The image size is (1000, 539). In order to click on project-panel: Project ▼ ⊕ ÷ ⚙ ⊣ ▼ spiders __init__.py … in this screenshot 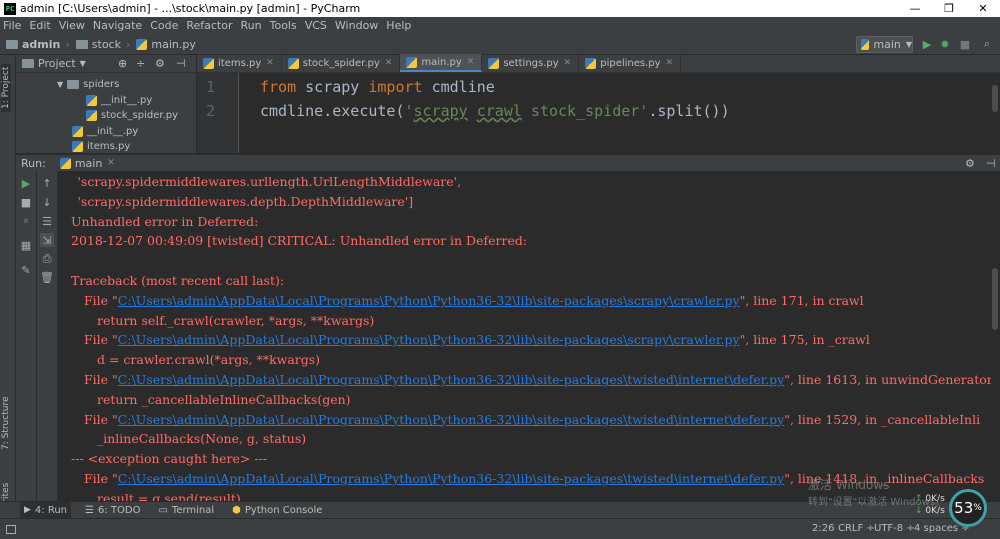, I will do `click(106, 104)`.